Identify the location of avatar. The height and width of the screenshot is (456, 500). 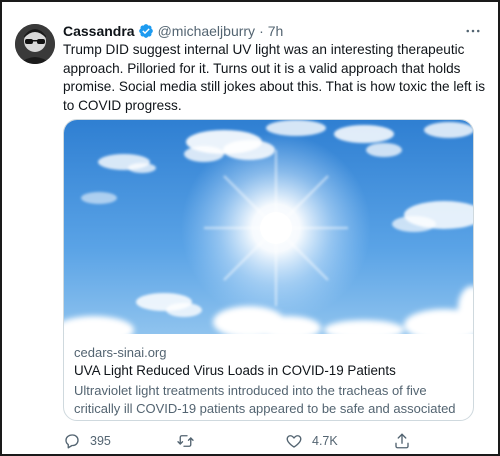
(35, 44).